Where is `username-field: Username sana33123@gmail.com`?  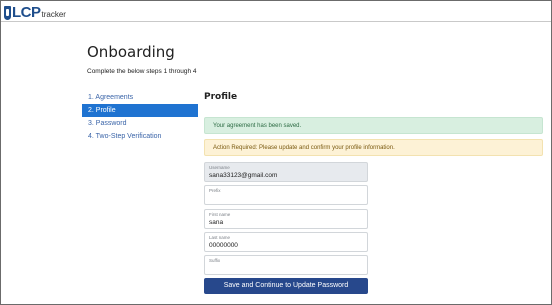
username-field: Username sana33123@gmail.com is located at coordinates (286, 172).